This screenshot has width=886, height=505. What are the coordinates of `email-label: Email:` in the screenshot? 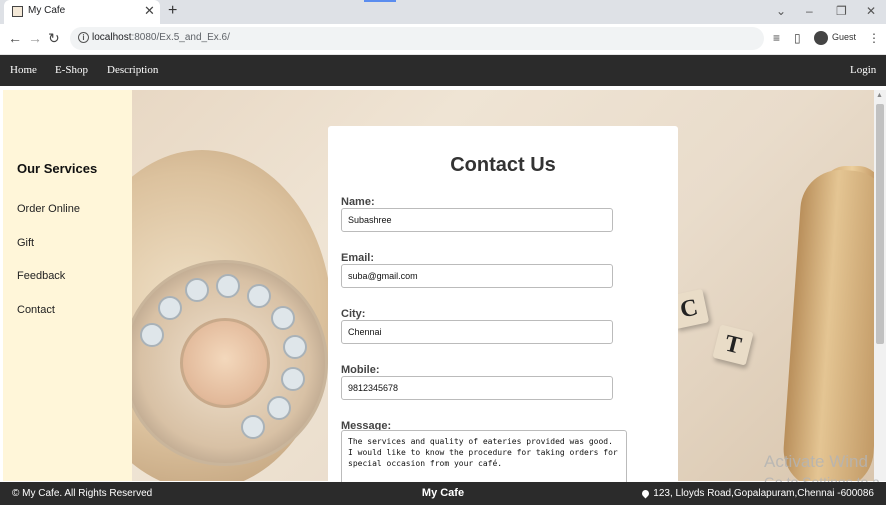 It's located at (358, 258).